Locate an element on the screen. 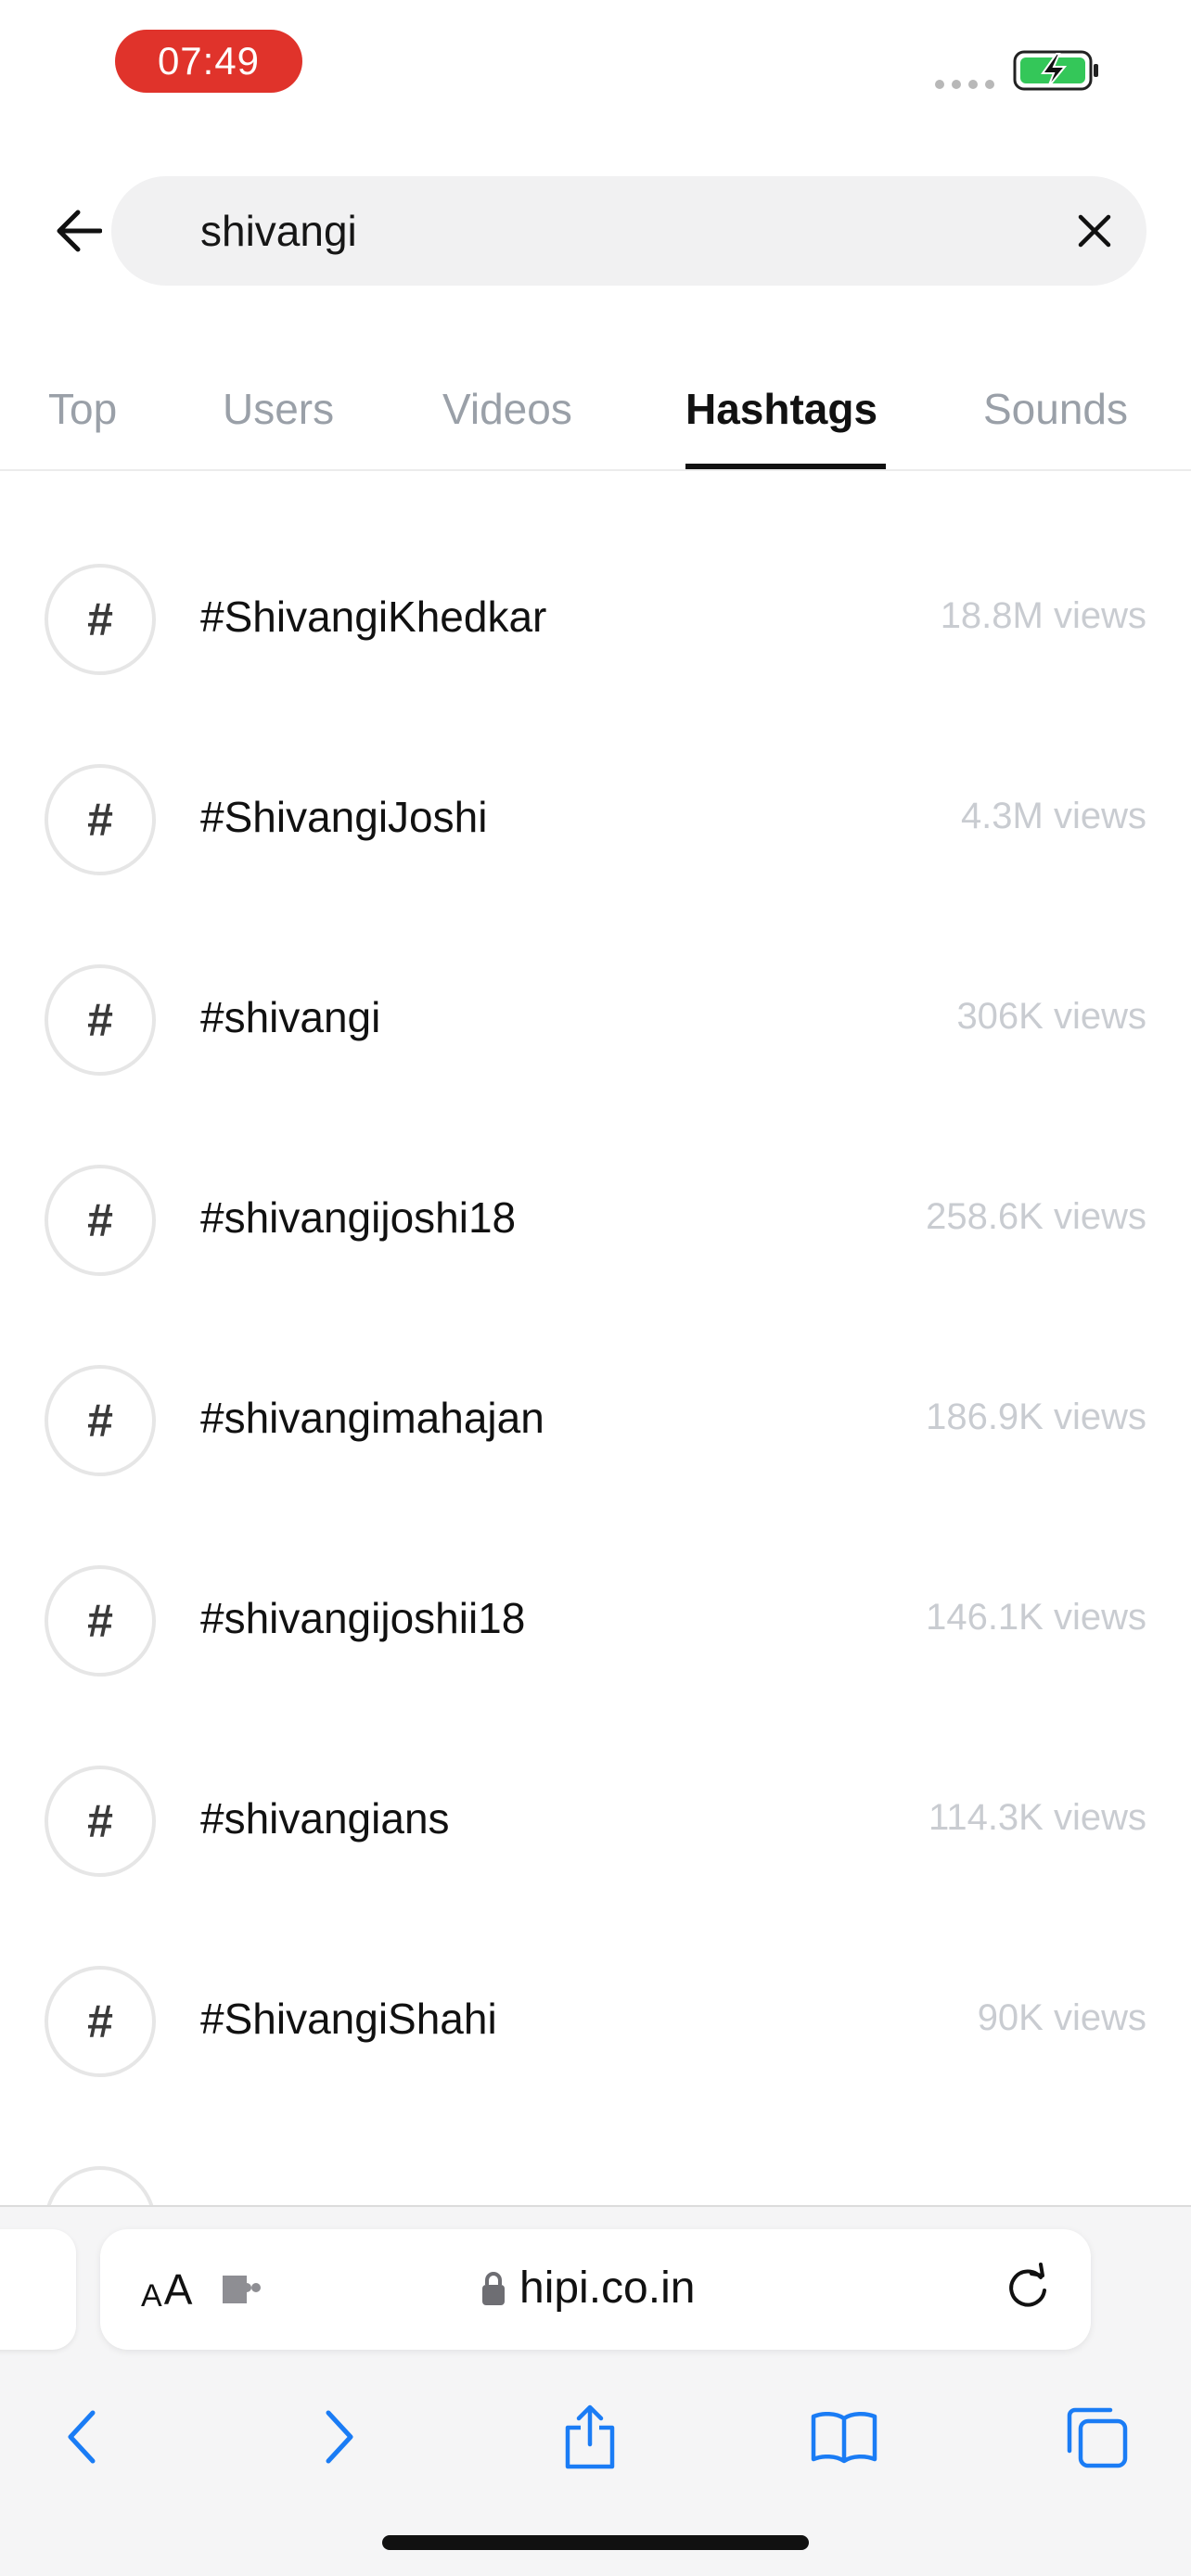 The height and width of the screenshot is (2576, 1191). share-button is located at coordinates (590, 2437).